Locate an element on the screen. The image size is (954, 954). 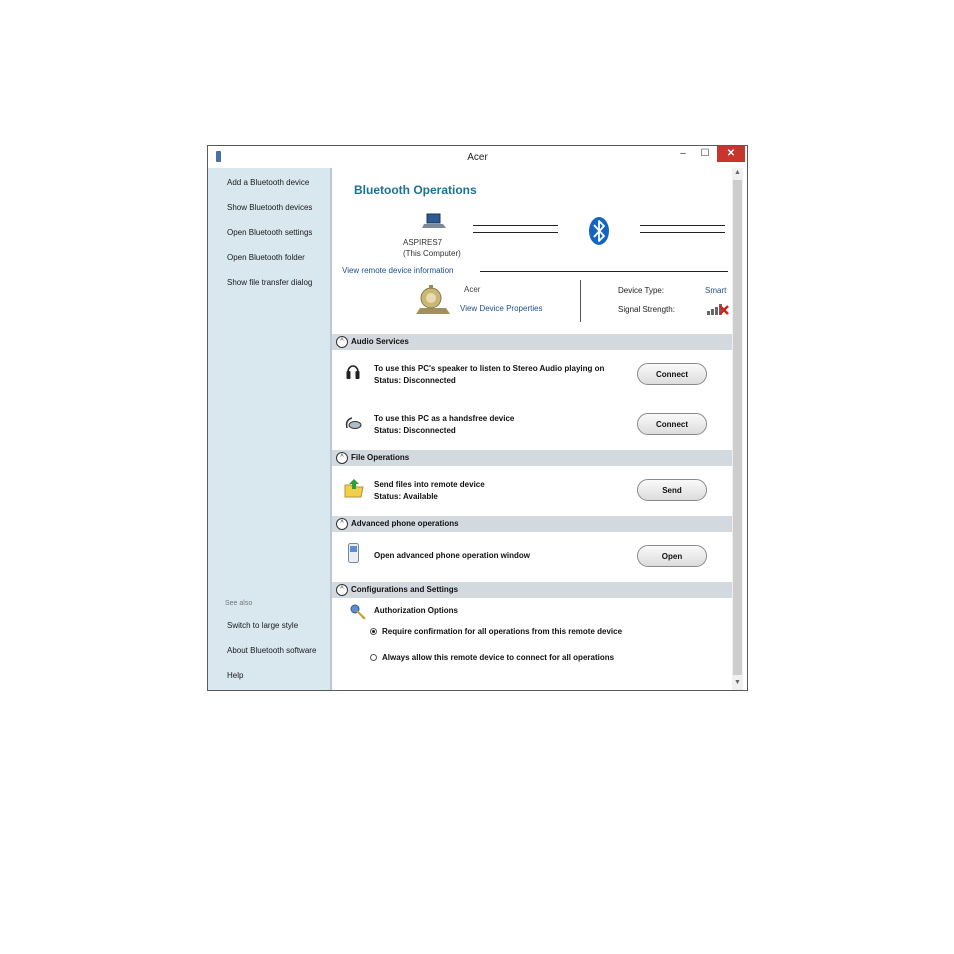
headset-icon is located at coordinates (353, 423).